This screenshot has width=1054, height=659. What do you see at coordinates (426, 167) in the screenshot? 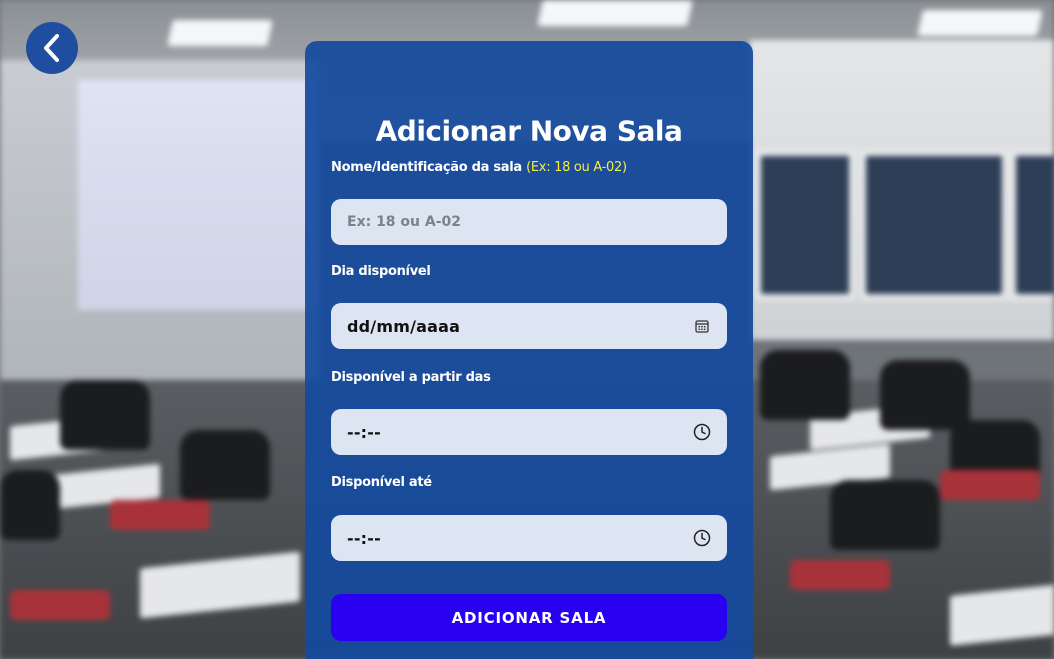
I see `room-name-label-text: Nome/Identificação da sala` at bounding box center [426, 167].